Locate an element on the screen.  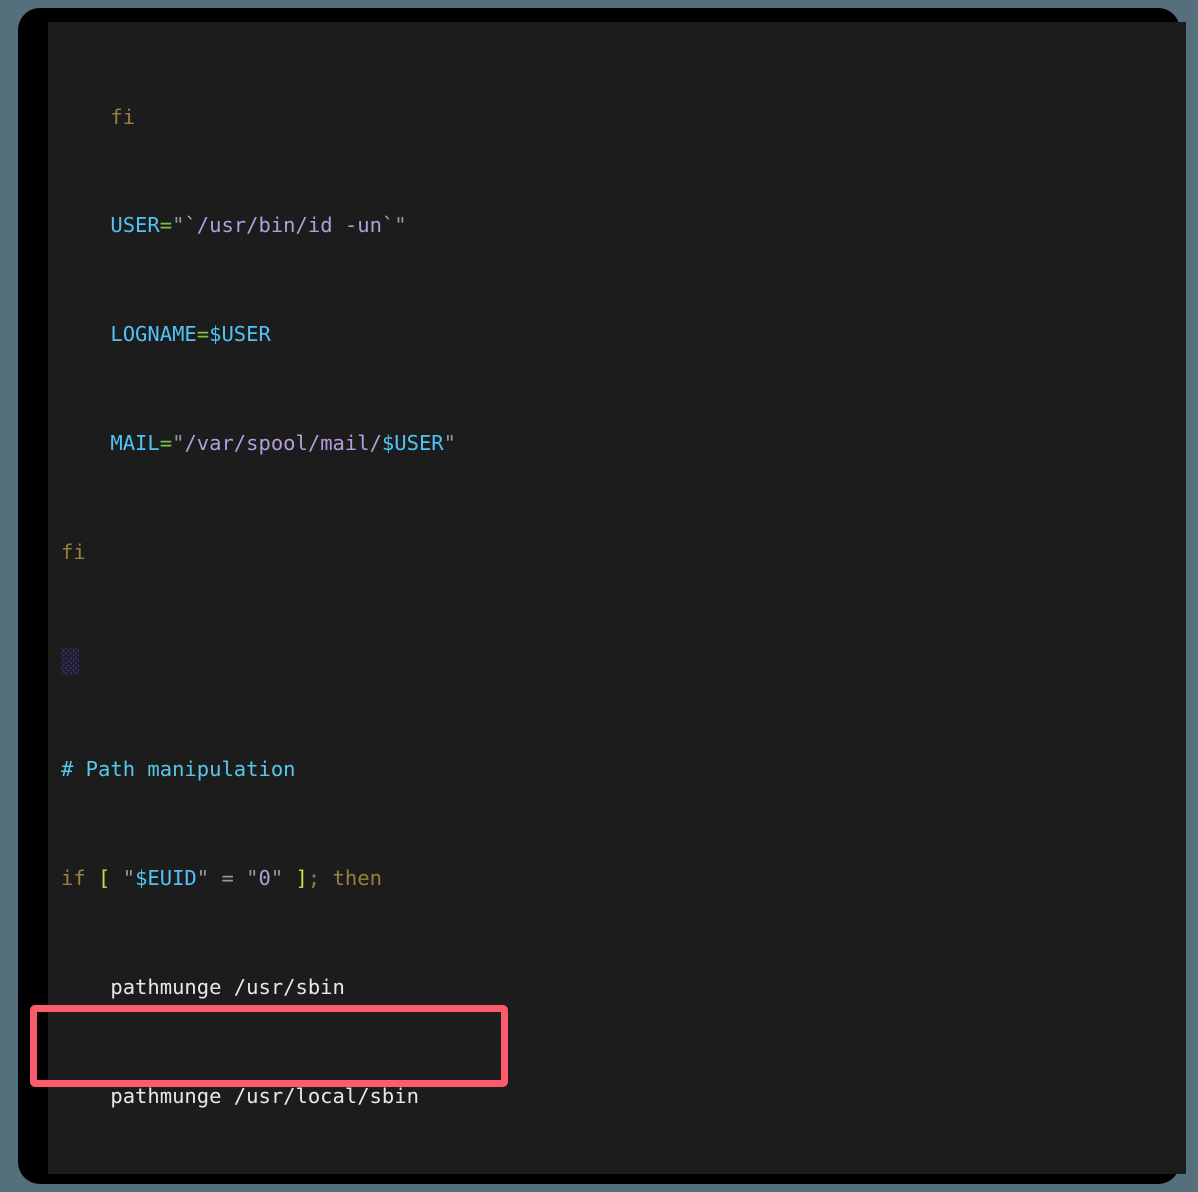
code-line: pathmunge /usr/sbin is located at coordinates (203, 986).